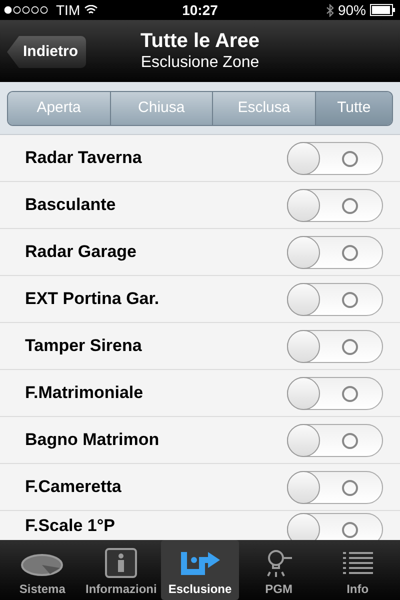 The width and height of the screenshot is (400, 600). Describe the element at coordinates (84, 393) in the screenshot. I see `zone-name: F.Matrimoniale` at that location.